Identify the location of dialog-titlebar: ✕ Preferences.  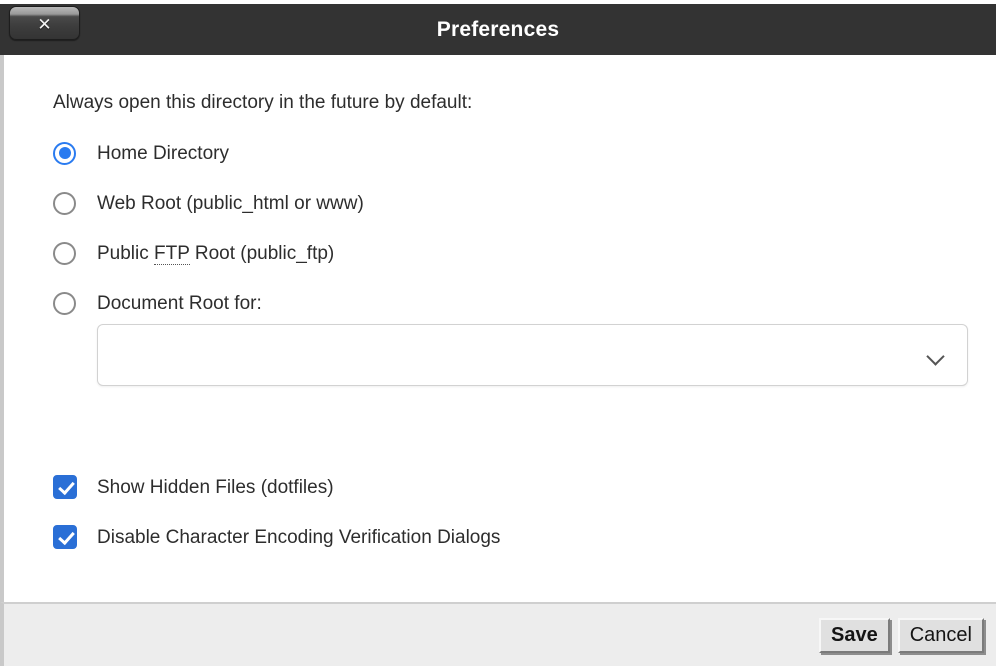
(498, 29).